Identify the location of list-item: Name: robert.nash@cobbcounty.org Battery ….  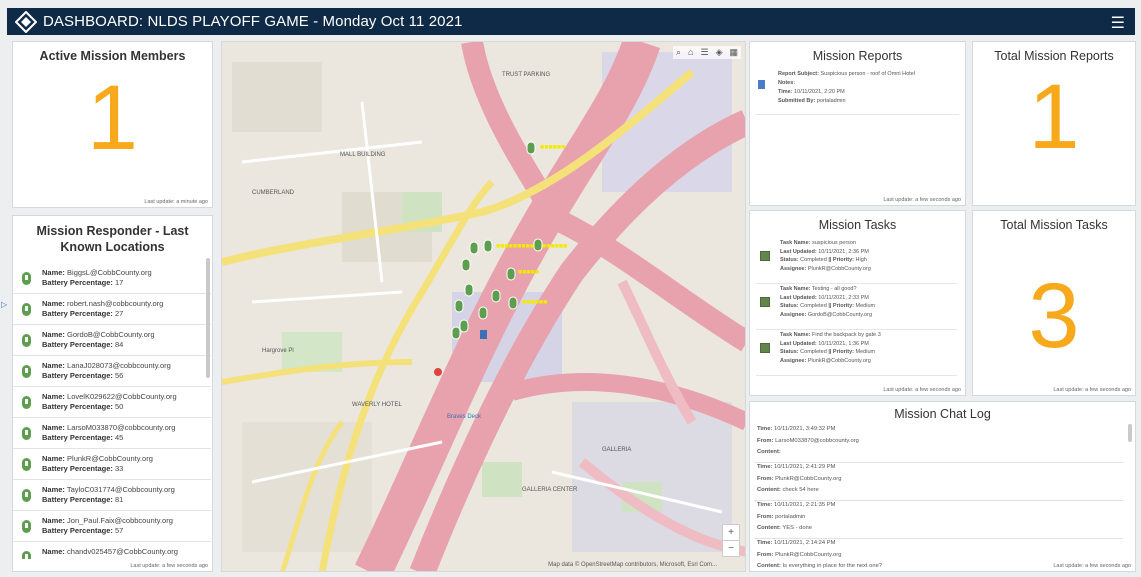
(112, 309).